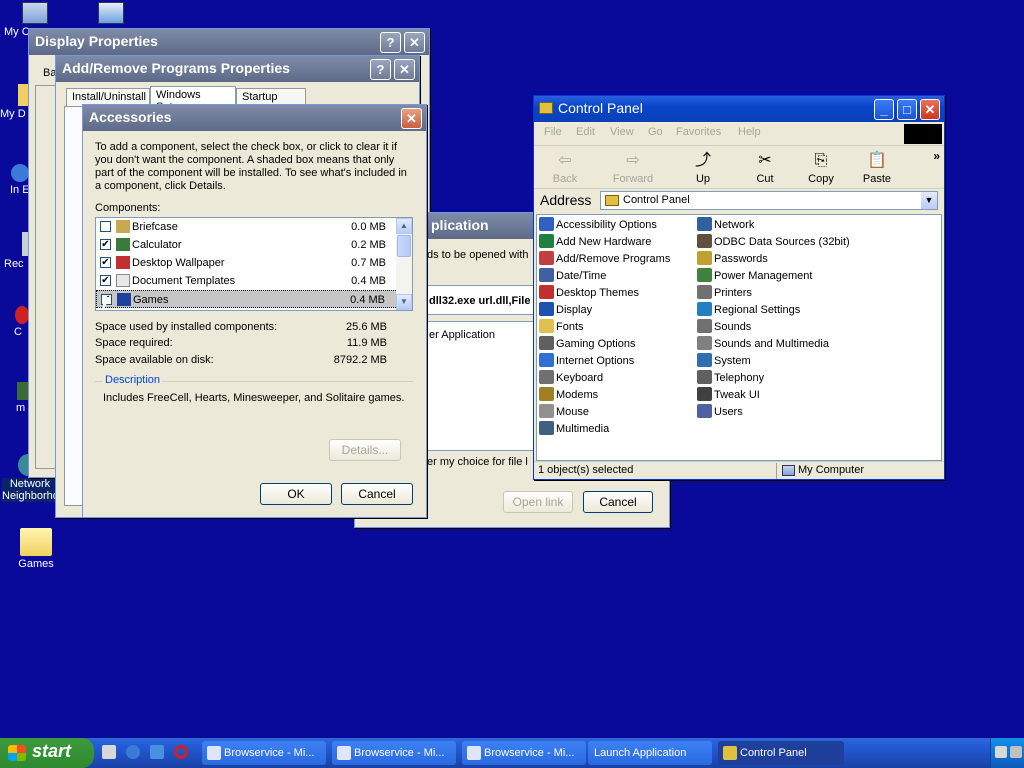  Describe the element at coordinates (587, 344) in the screenshot. I see `control-panel-item: Gaming Options` at that location.